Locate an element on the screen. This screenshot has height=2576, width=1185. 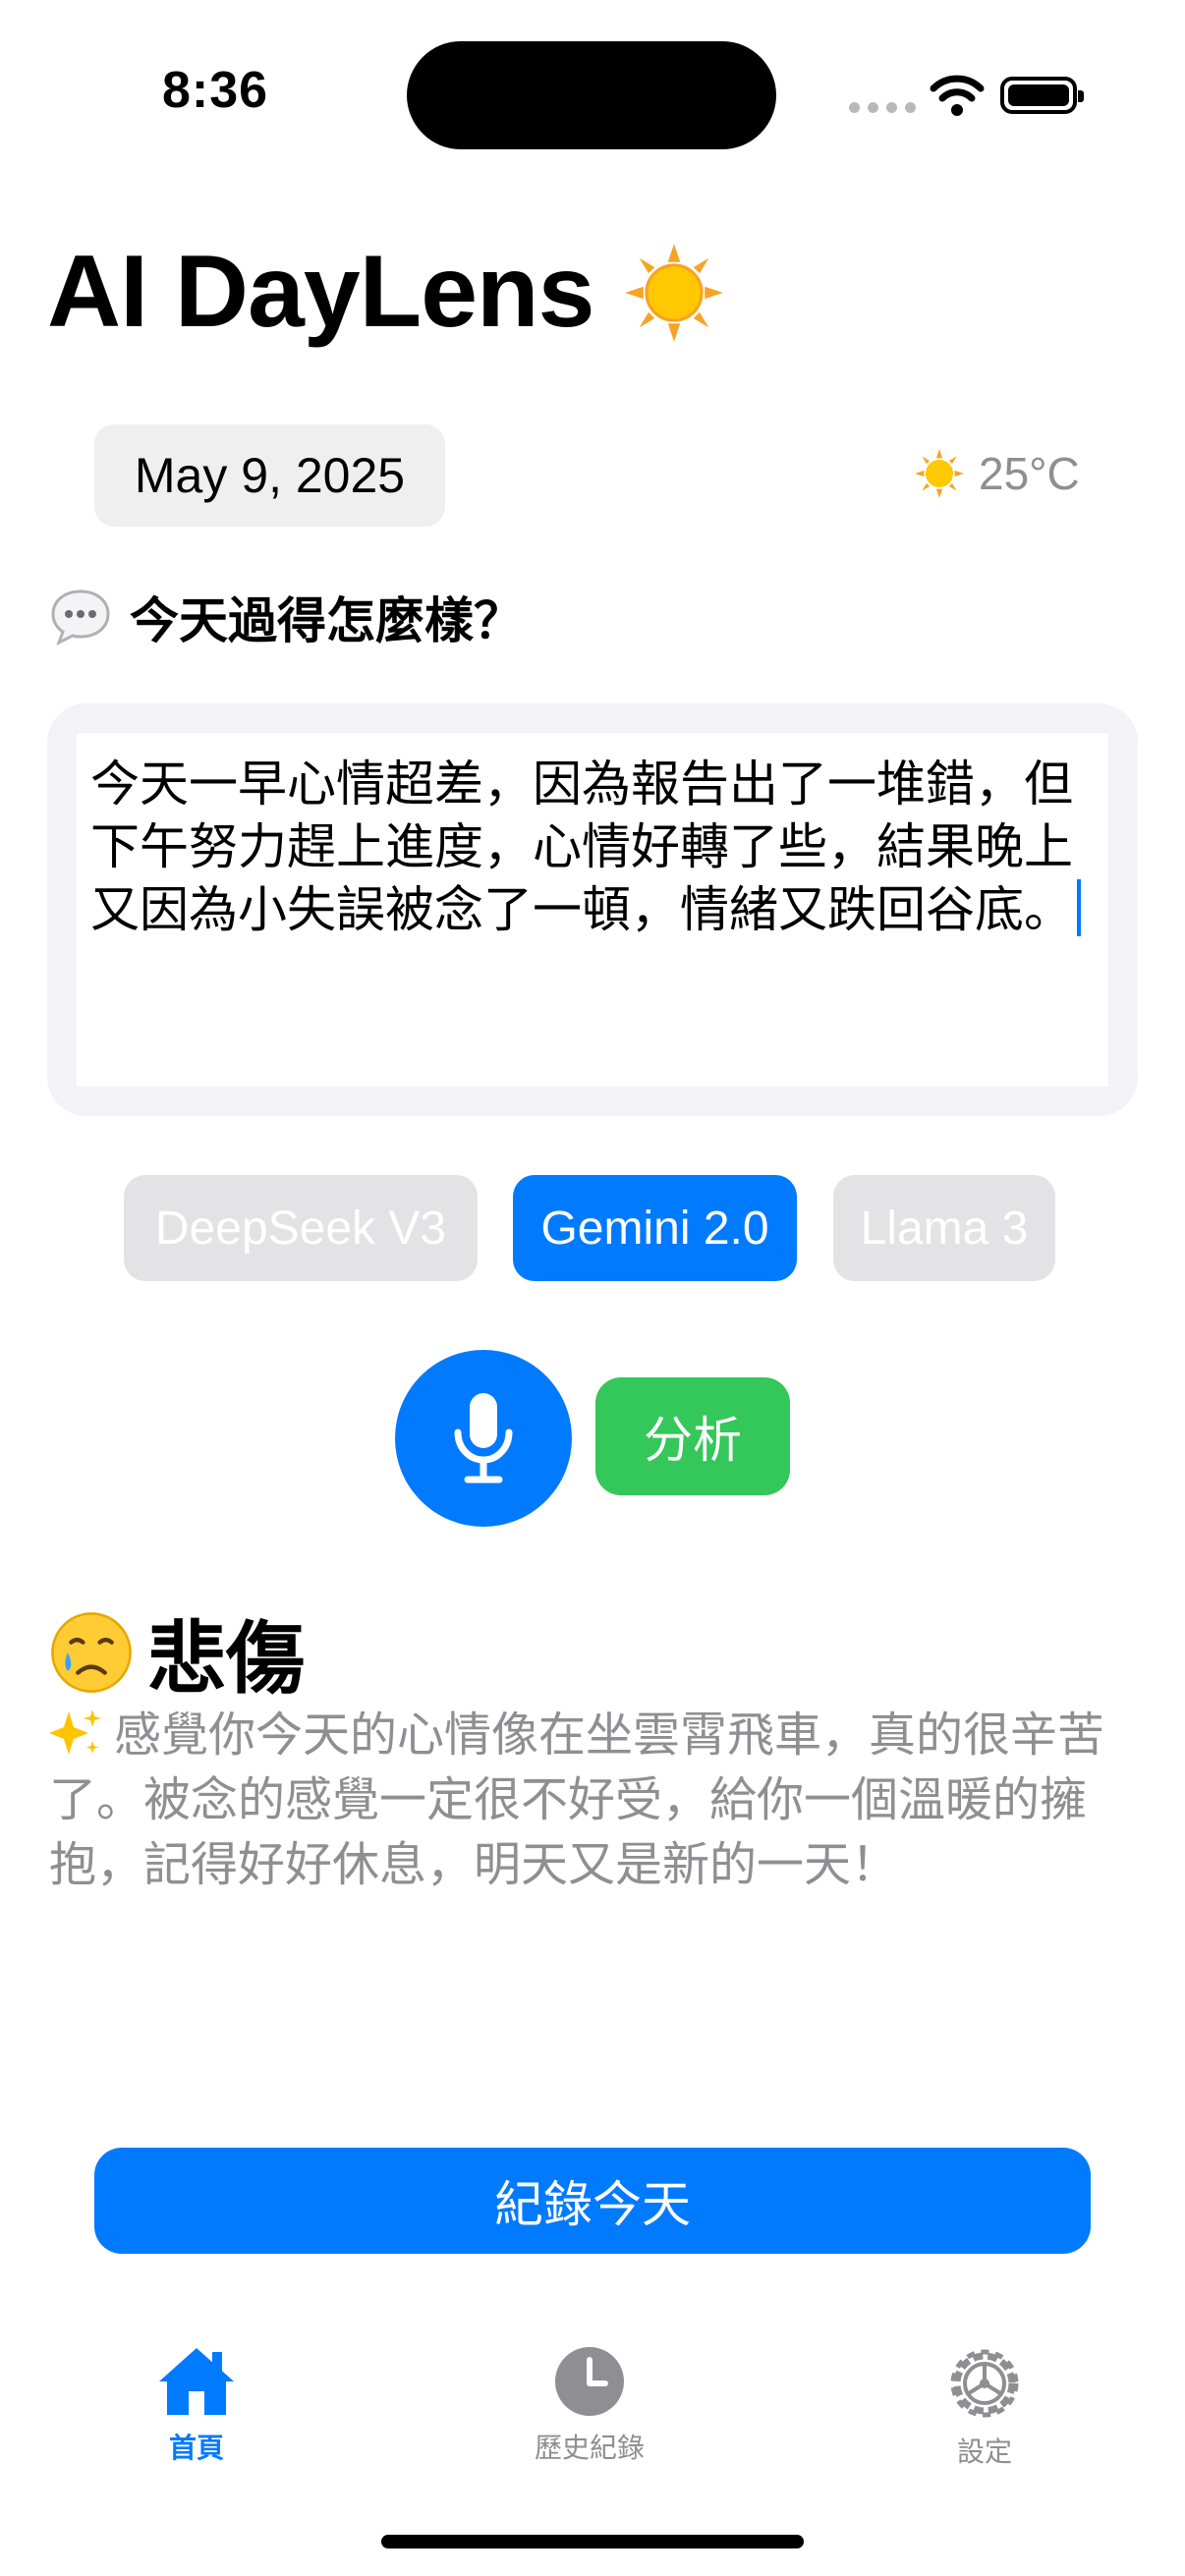
sparkles-emoji is located at coordinates (75, 1732).